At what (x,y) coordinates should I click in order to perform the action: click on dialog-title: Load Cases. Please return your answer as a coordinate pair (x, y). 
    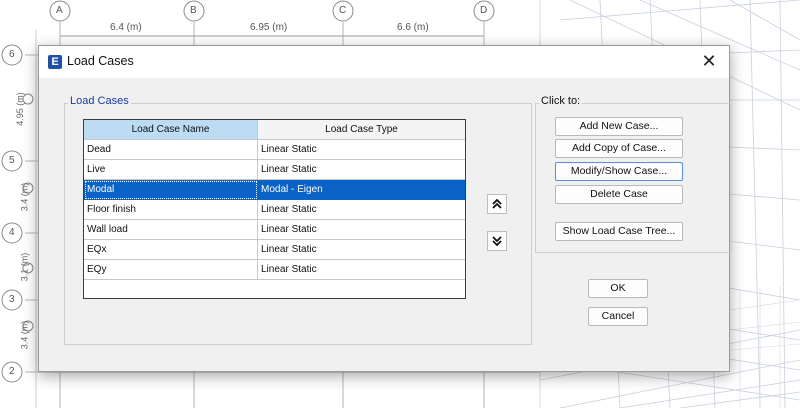
    Looking at the image, I should click on (100, 61).